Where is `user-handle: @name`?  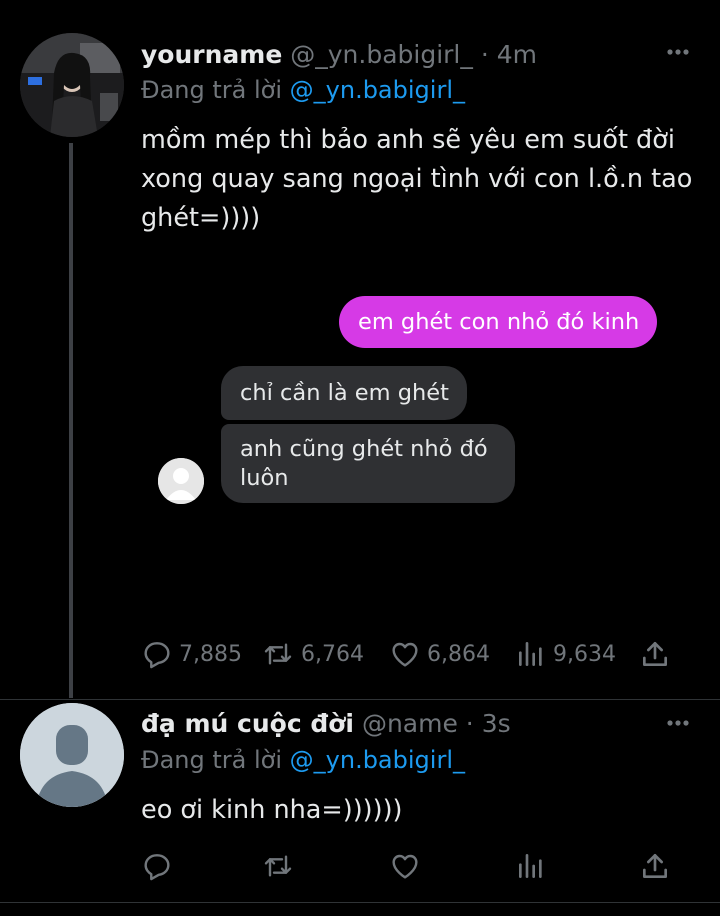 user-handle: @name is located at coordinates (410, 723).